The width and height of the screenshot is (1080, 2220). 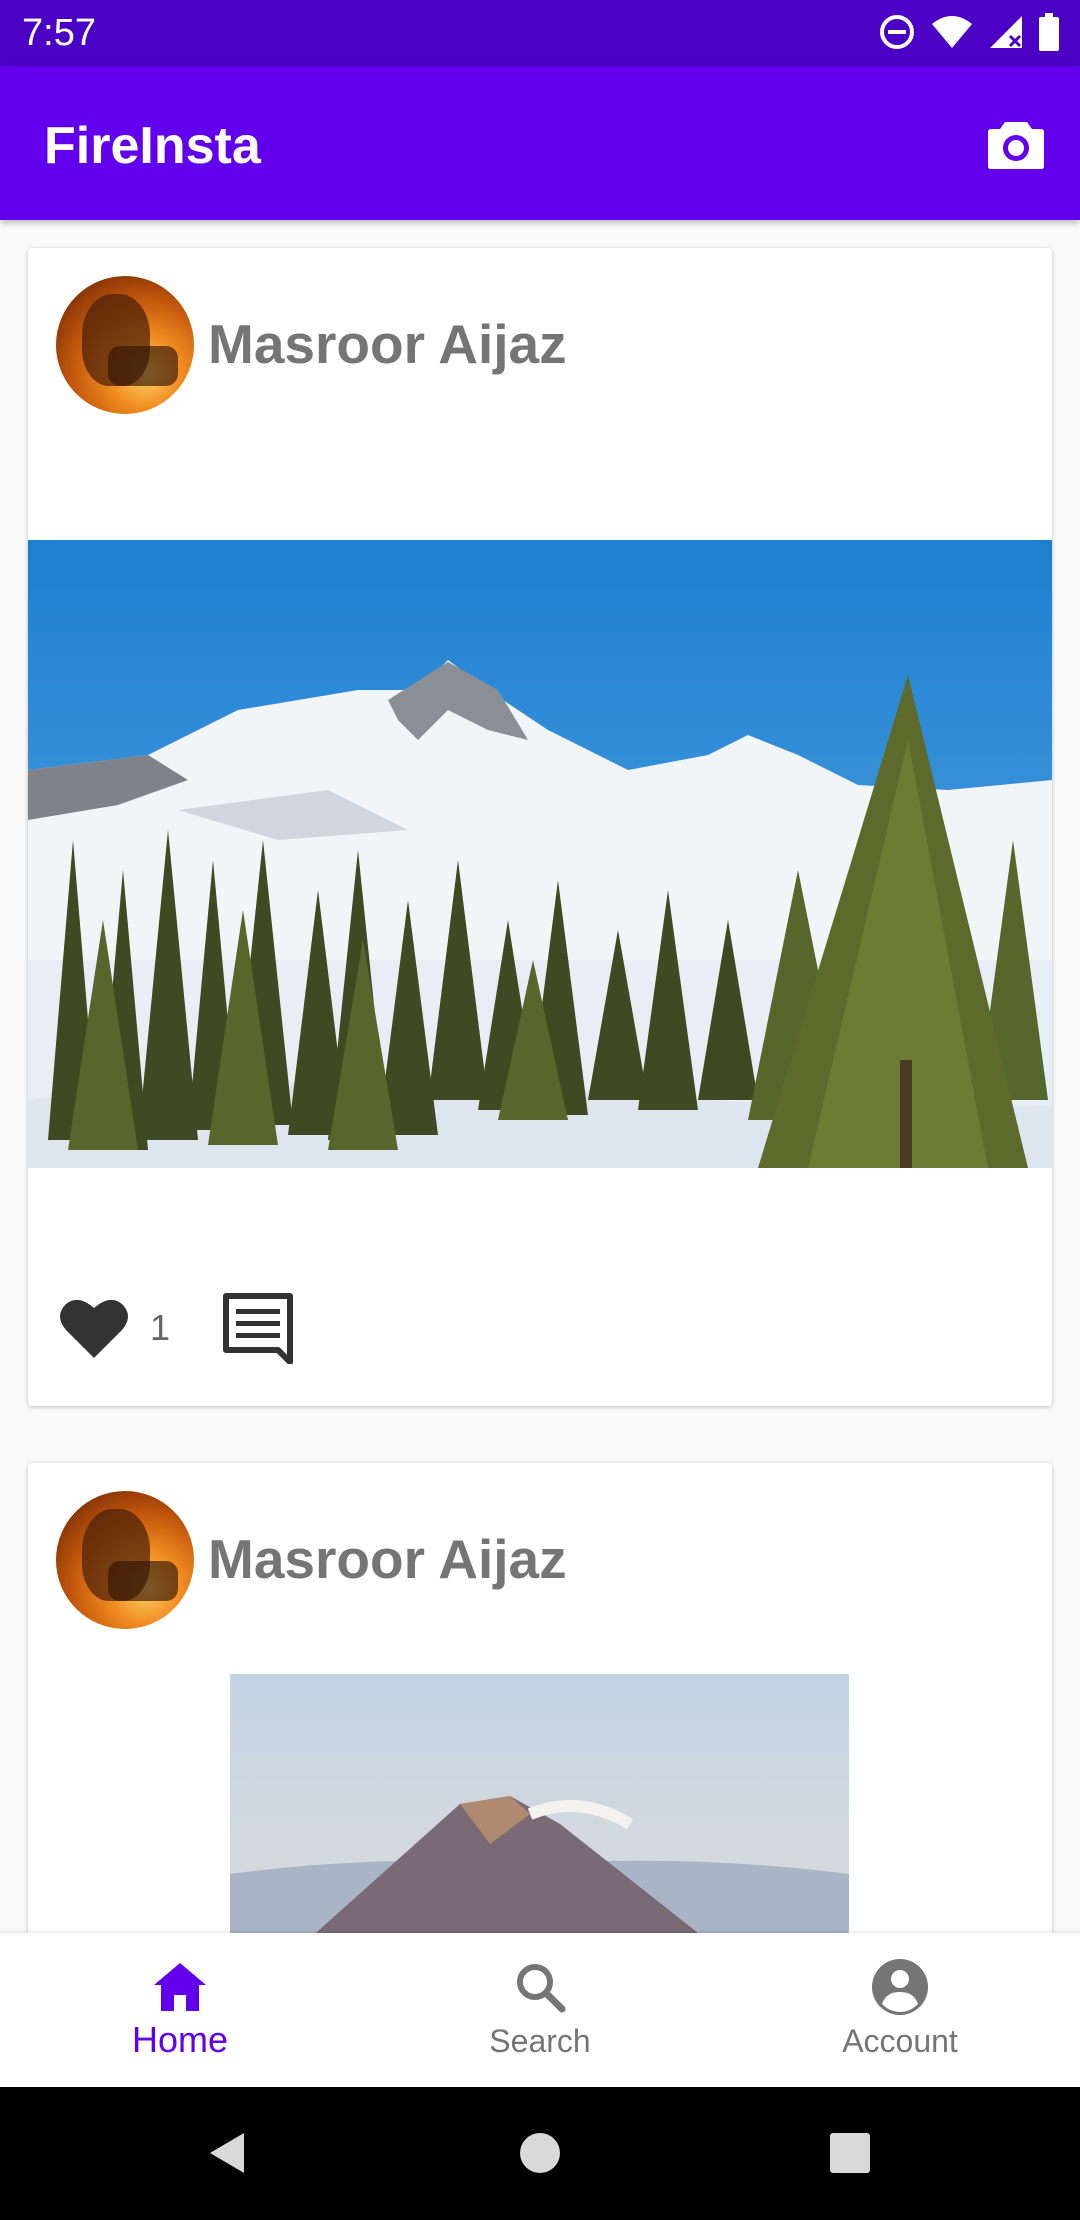 I want to click on like-button, so click(x=94, y=1328).